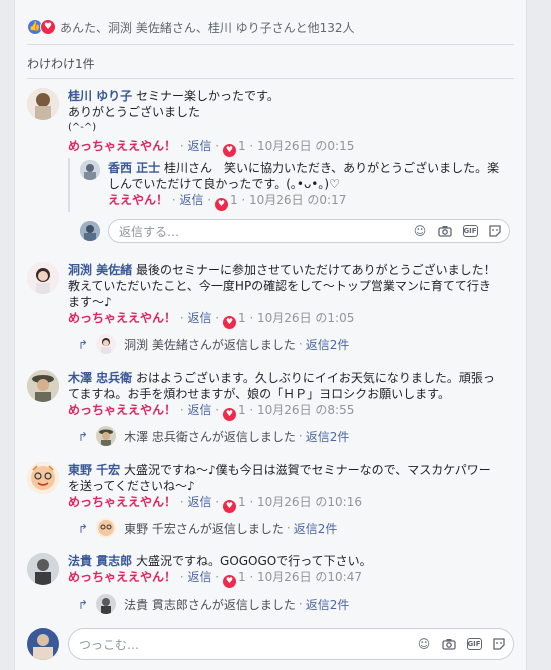 The height and width of the screenshot is (670, 551). I want to click on share-count: わけわけ1件, so click(61, 63).